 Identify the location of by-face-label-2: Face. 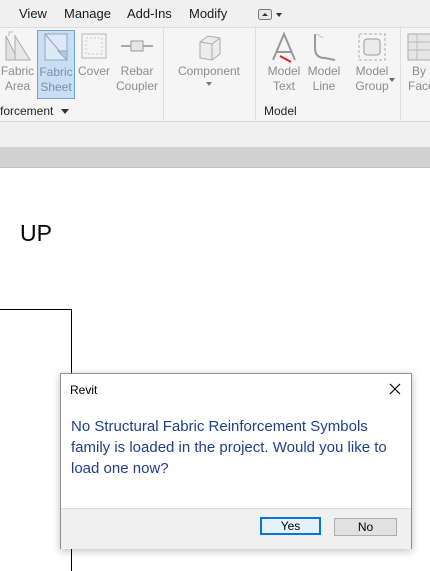
(419, 86).